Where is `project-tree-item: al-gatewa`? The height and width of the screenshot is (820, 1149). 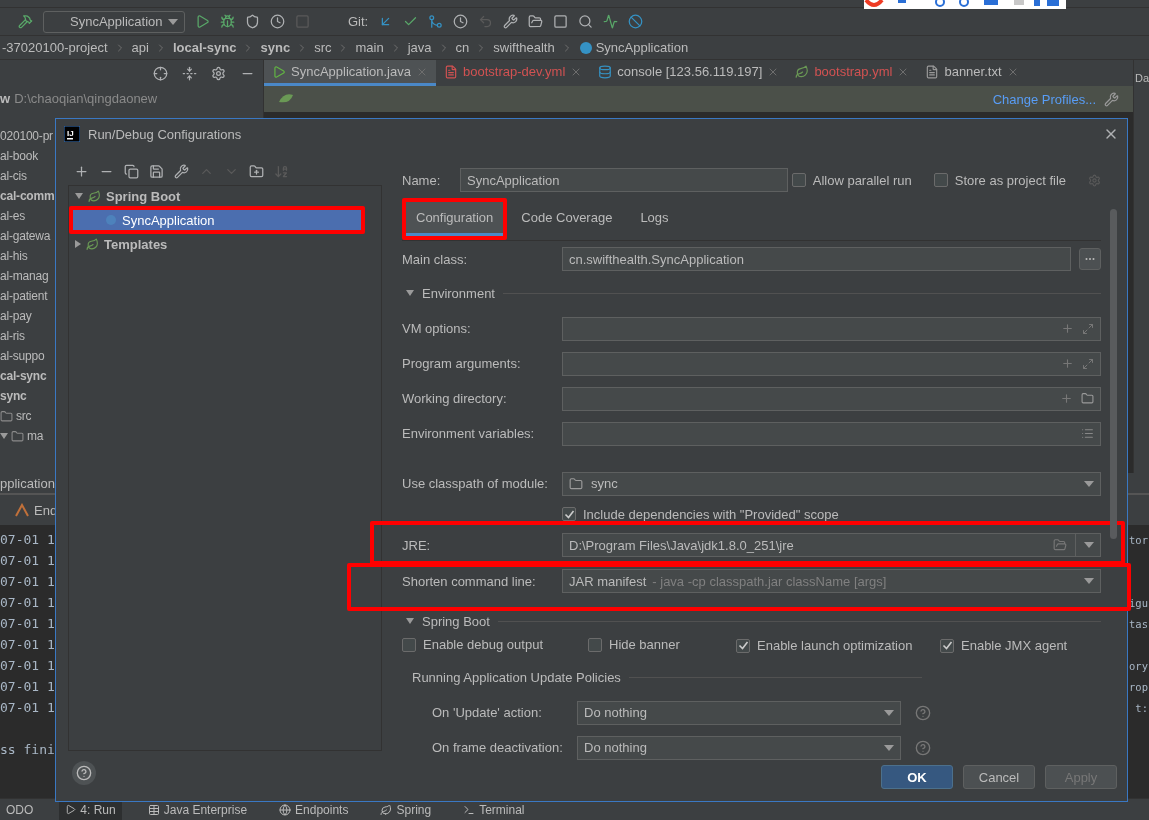 project-tree-item: al-gatewa is located at coordinates (25, 236).